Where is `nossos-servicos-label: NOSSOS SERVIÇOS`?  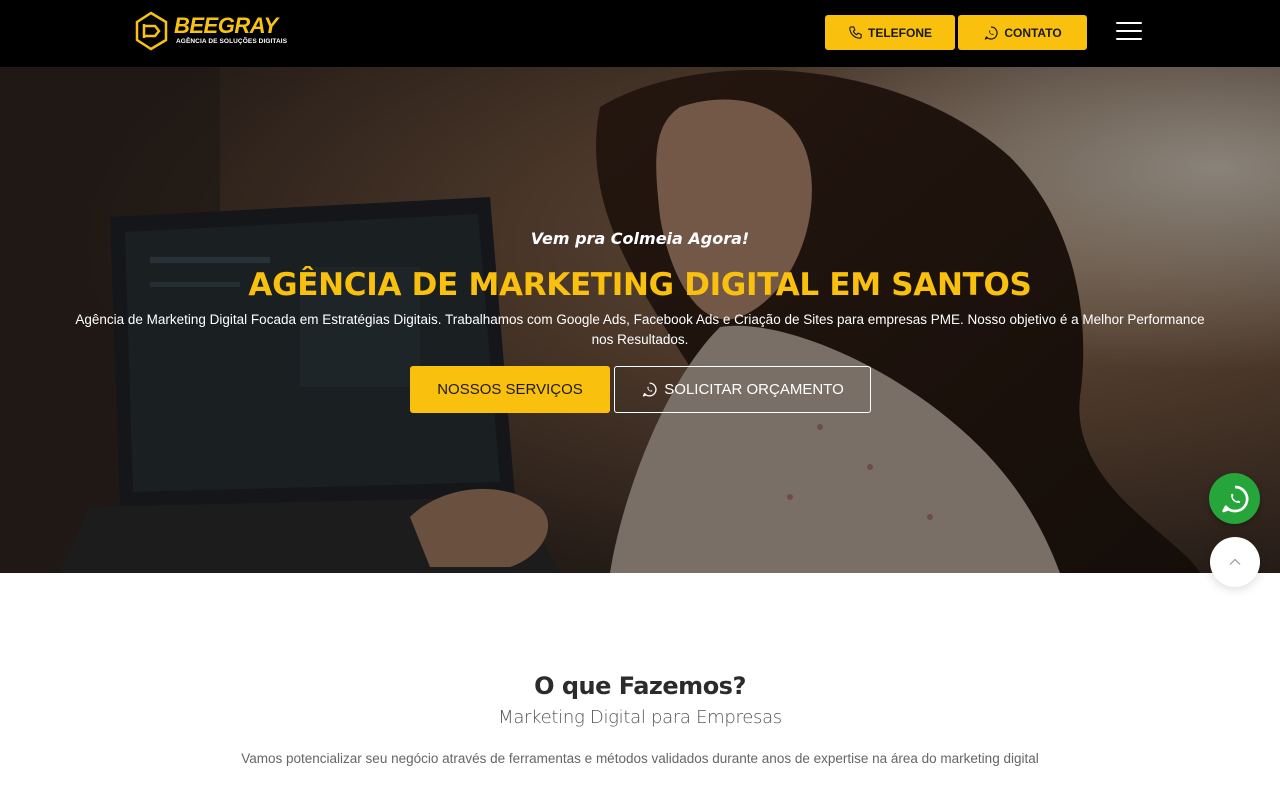 nossos-servicos-label: NOSSOS SERVIÇOS is located at coordinates (510, 389).